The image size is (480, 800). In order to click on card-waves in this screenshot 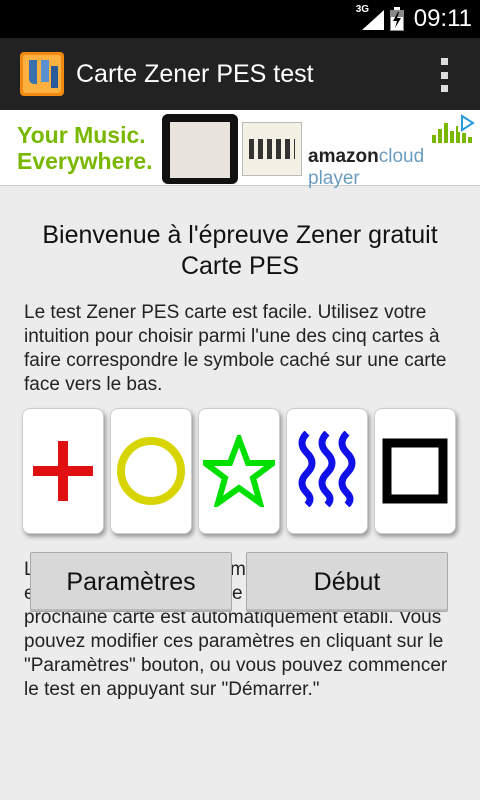, I will do `click(327, 471)`.